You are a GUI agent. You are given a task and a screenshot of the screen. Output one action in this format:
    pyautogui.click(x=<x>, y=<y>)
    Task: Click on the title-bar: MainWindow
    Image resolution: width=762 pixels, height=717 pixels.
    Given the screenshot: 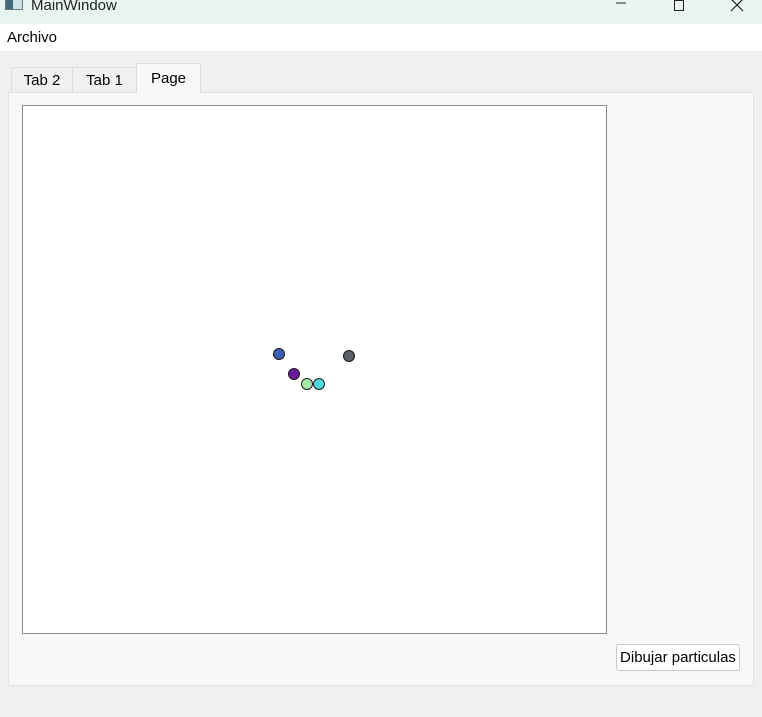 What is the action you would take?
    pyautogui.click(x=381, y=12)
    